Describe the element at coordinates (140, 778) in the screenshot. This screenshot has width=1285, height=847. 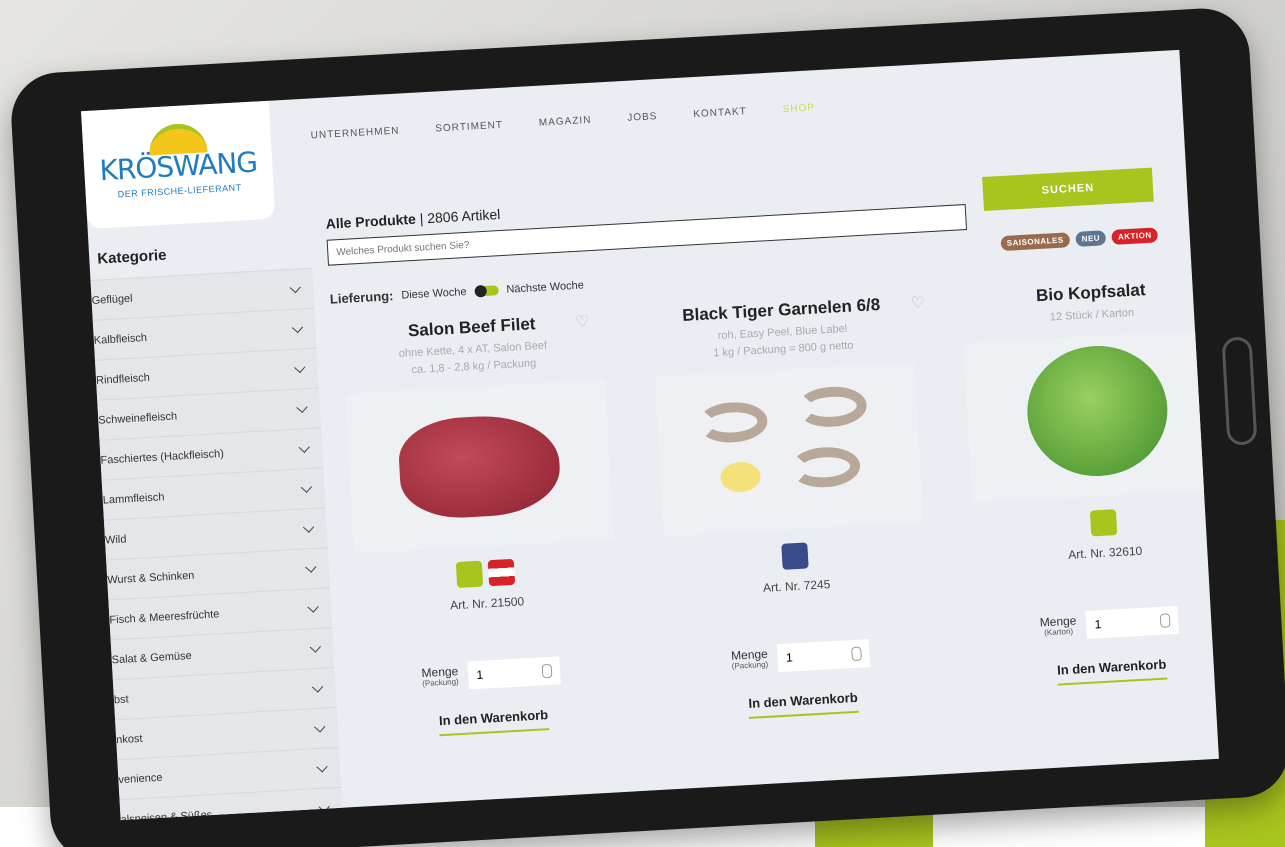
I see `sidebar-item-label: venience` at that location.